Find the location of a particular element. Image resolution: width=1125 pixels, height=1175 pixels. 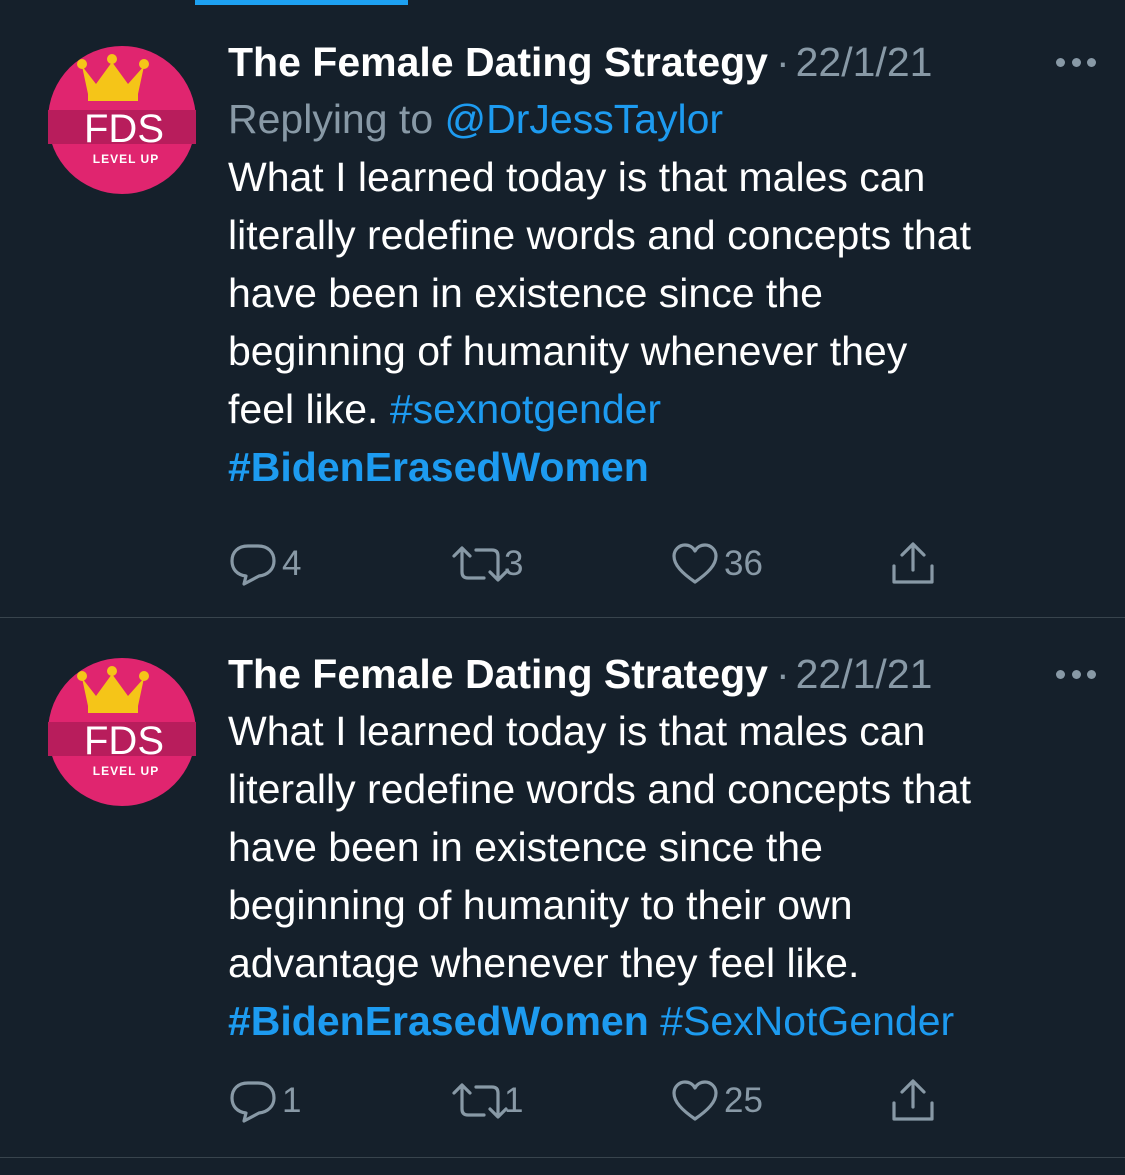

text-line: #BidenErasedWomen is located at coordinates (663, 467).